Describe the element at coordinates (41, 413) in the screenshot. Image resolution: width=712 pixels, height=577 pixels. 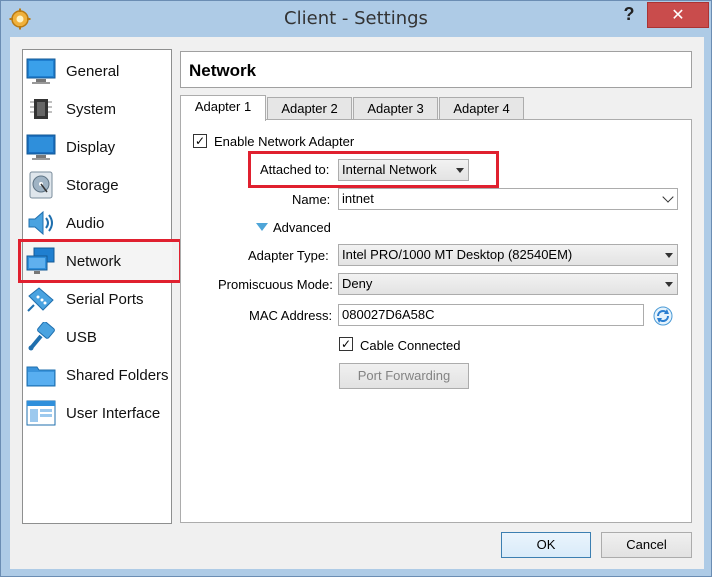
I see `user-interface-icon` at that location.